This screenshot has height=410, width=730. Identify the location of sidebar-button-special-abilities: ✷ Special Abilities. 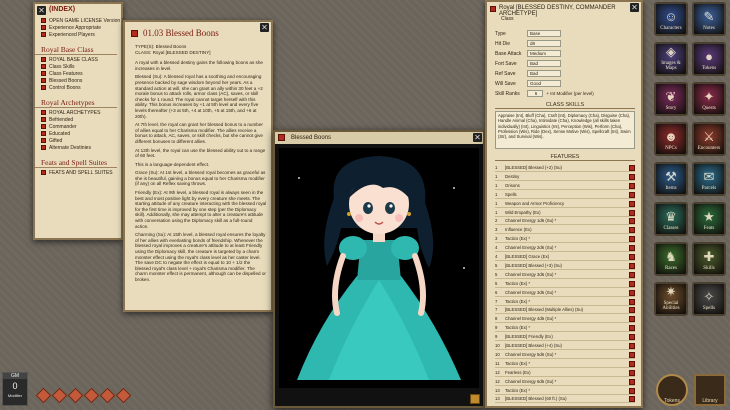
(671, 299).